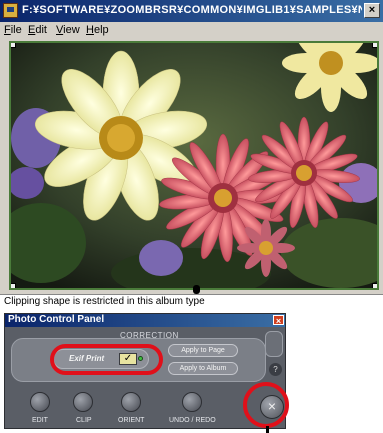 Image resolution: width=383 pixels, height=433 pixels. I want to click on clip-icon, so click(83, 402).